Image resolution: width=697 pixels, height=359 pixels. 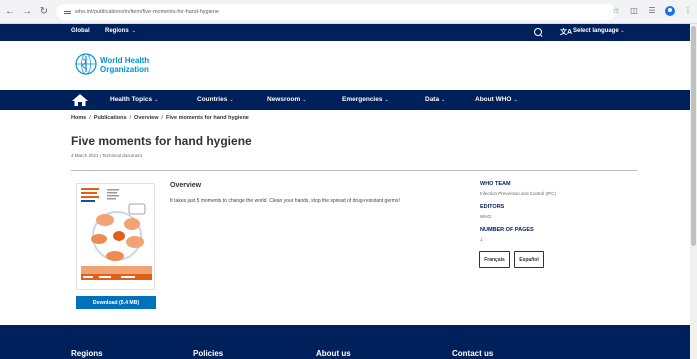 What do you see at coordinates (27, 12) in the screenshot?
I see `forward-icon: →` at bounding box center [27, 12].